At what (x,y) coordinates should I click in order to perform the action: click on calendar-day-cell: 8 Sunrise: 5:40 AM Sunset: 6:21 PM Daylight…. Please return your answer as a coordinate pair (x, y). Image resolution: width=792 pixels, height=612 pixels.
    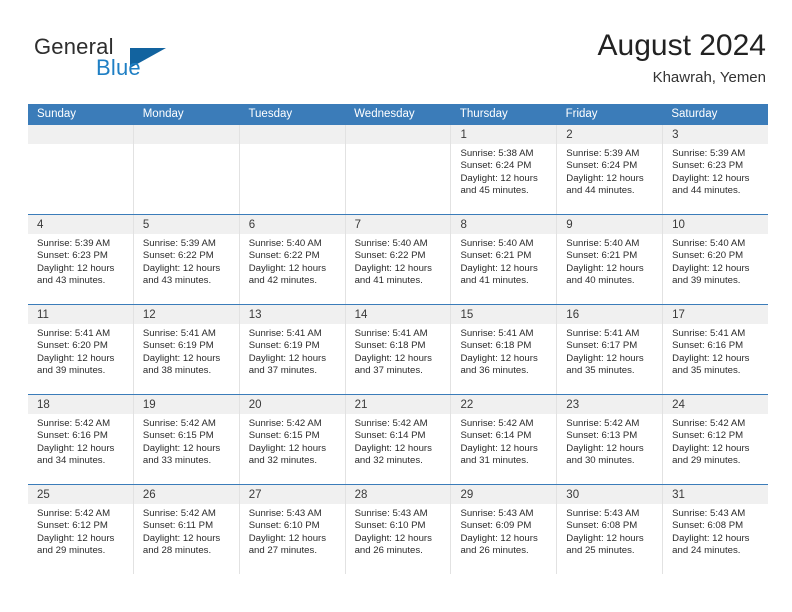
    Looking at the image, I should click on (504, 259).